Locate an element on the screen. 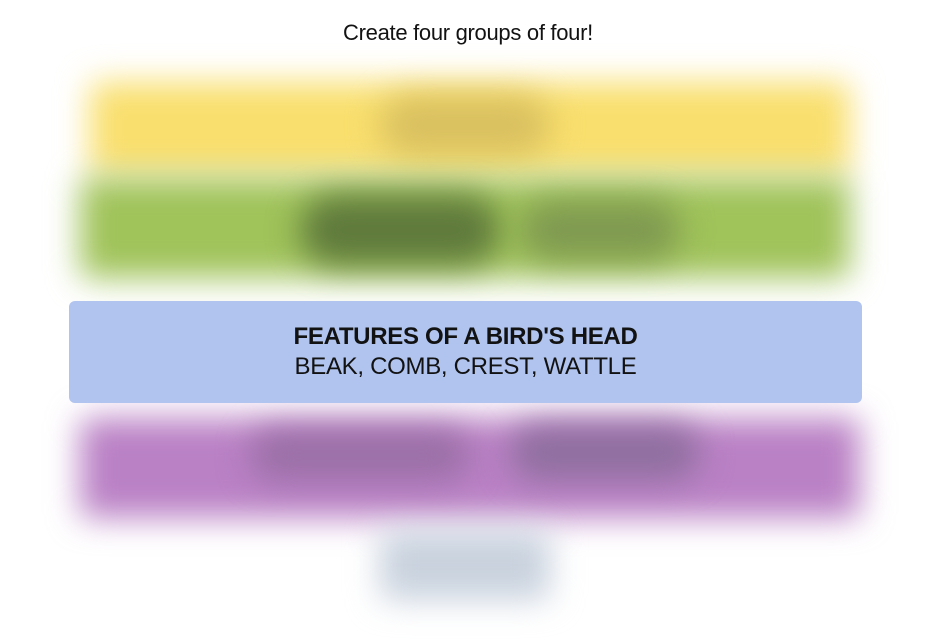 The image size is (936, 641). blurred-yellow-shade is located at coordinates (465, 125).